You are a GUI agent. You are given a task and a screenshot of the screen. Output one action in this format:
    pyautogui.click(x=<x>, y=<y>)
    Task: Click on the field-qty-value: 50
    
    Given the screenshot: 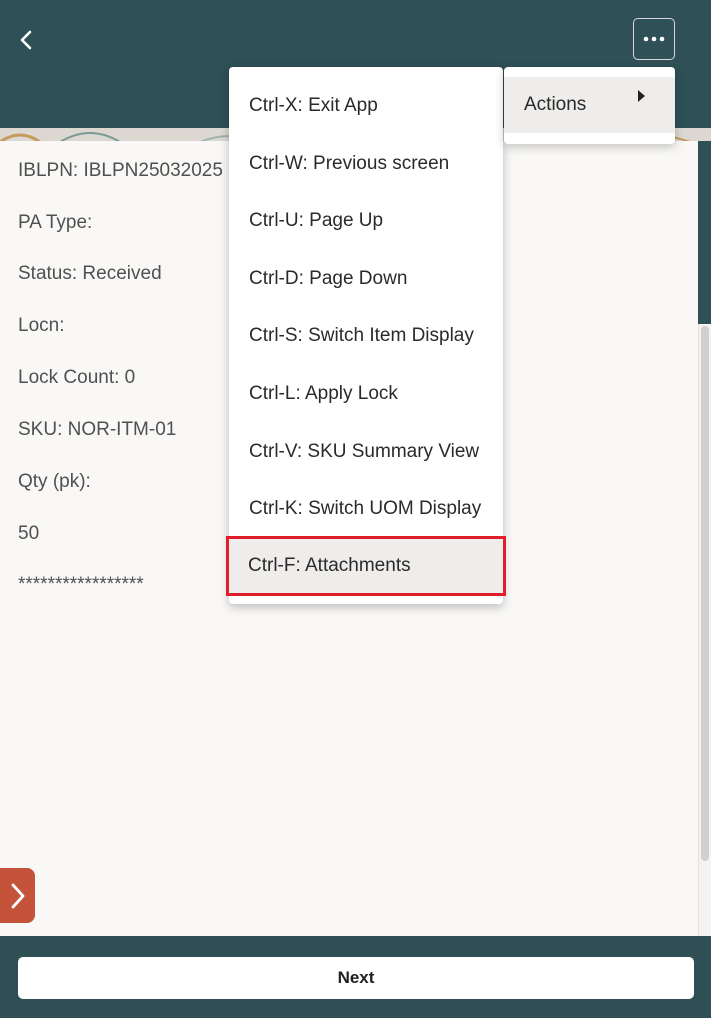 What is the action you would take?
    pyautogui.click(x=29, y=533)
    